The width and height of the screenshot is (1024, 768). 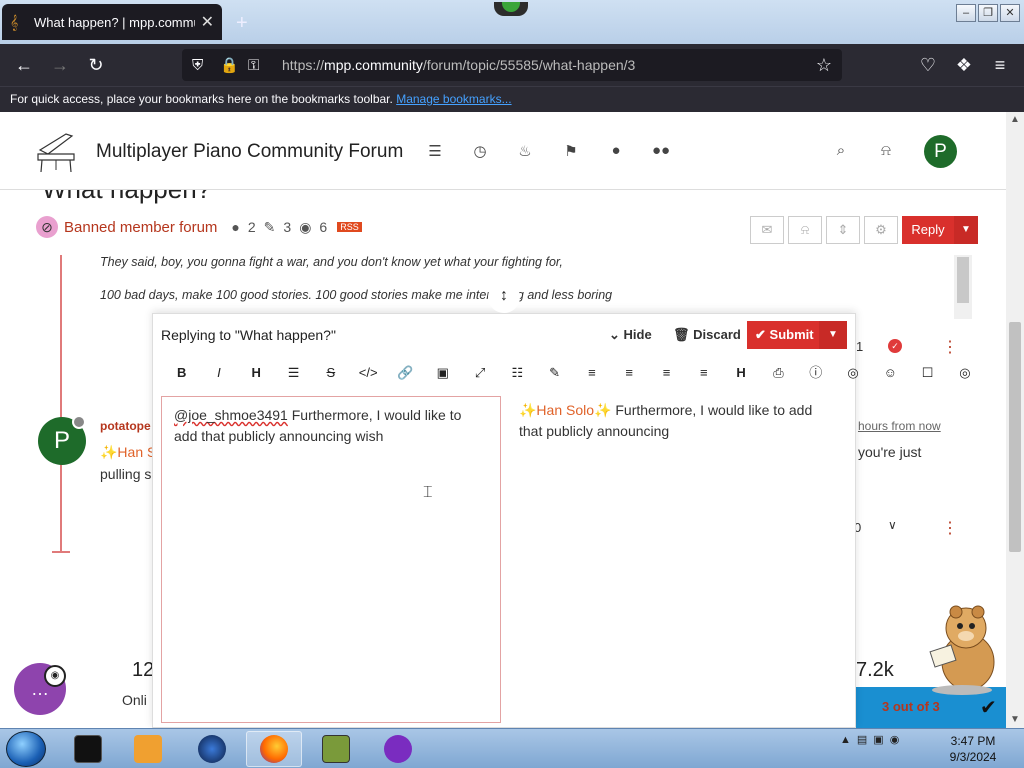 What do you see at coordinates (274, 749) in the screenshot?
I see `taskbar-firefox-icon` at bounding box center [274, 749].